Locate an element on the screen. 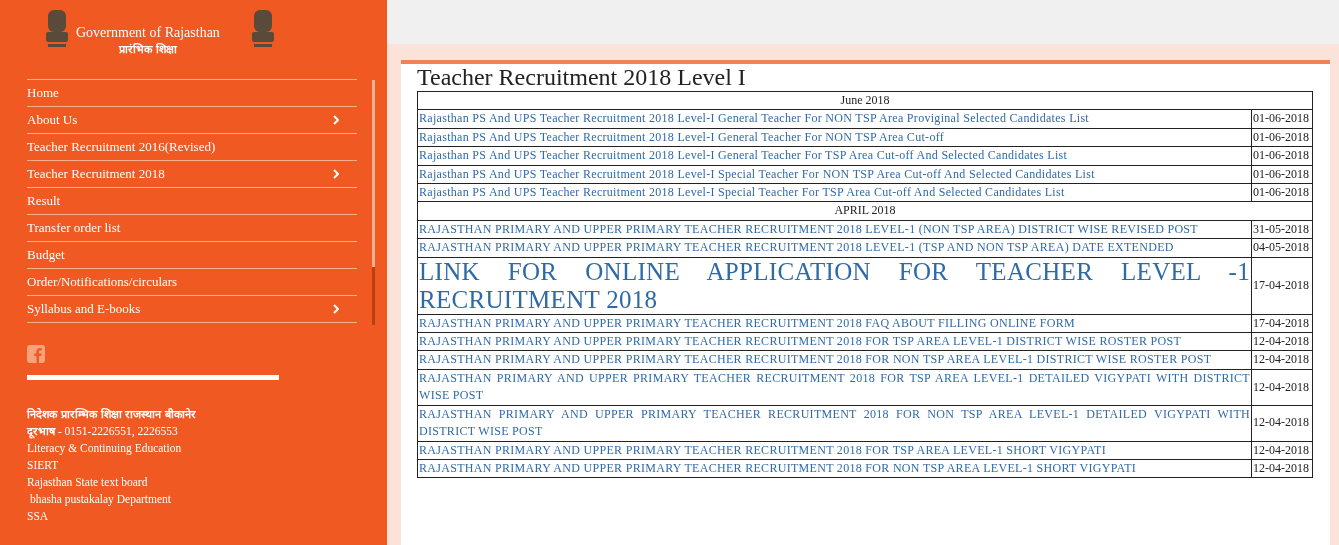 The height and width of the screenshot is (545, 1339). document-link: RAJASTHAN PRIMARY AND UPPER PRIMARY TEACHER RECRUITMENT 2018 FOR TSP AREA LEVEL-1 DISTRICT WISE ROSTER POST is located at coordinates (834, 342).